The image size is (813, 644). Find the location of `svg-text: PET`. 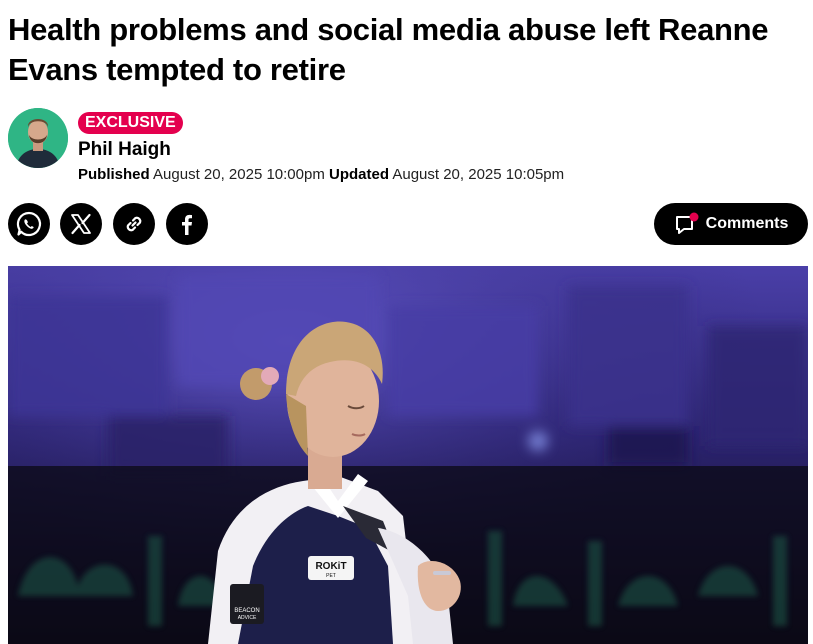

svg-text: PET is located at coordinates (331, 576).